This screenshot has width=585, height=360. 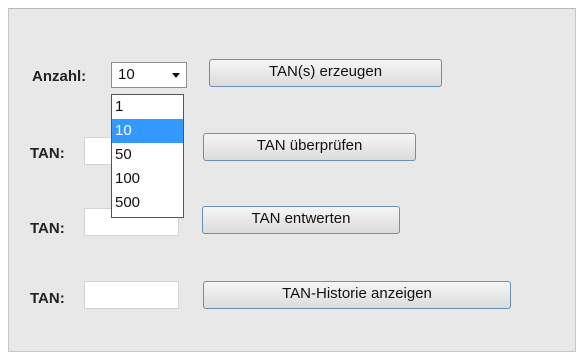 I want to click on tan-label-2: TAN:, so click(x=47, y=228).